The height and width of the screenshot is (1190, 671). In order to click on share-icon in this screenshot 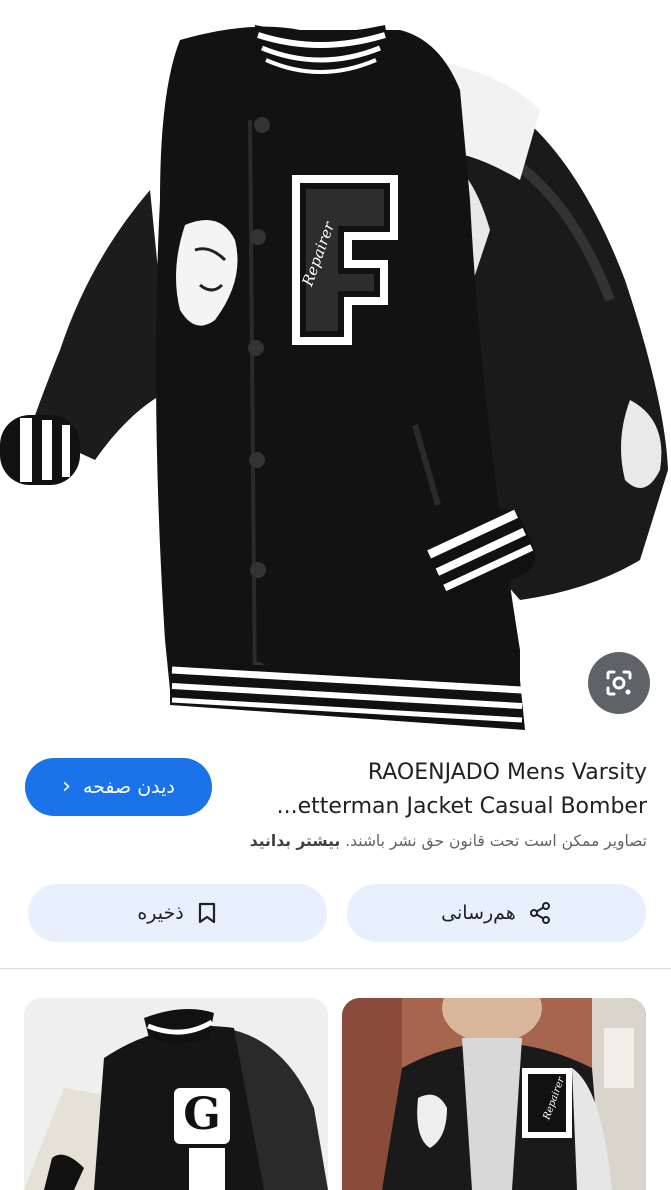, I will do `click(539, 913)`.